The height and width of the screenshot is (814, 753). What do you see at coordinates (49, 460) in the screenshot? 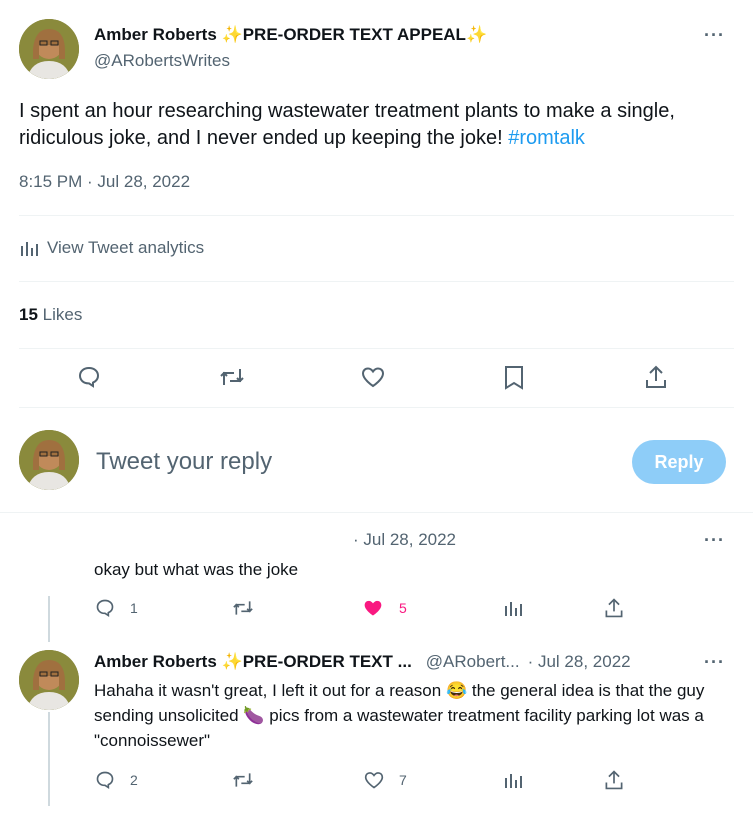
I see `my-avatar` at bounding box center [49, 460].